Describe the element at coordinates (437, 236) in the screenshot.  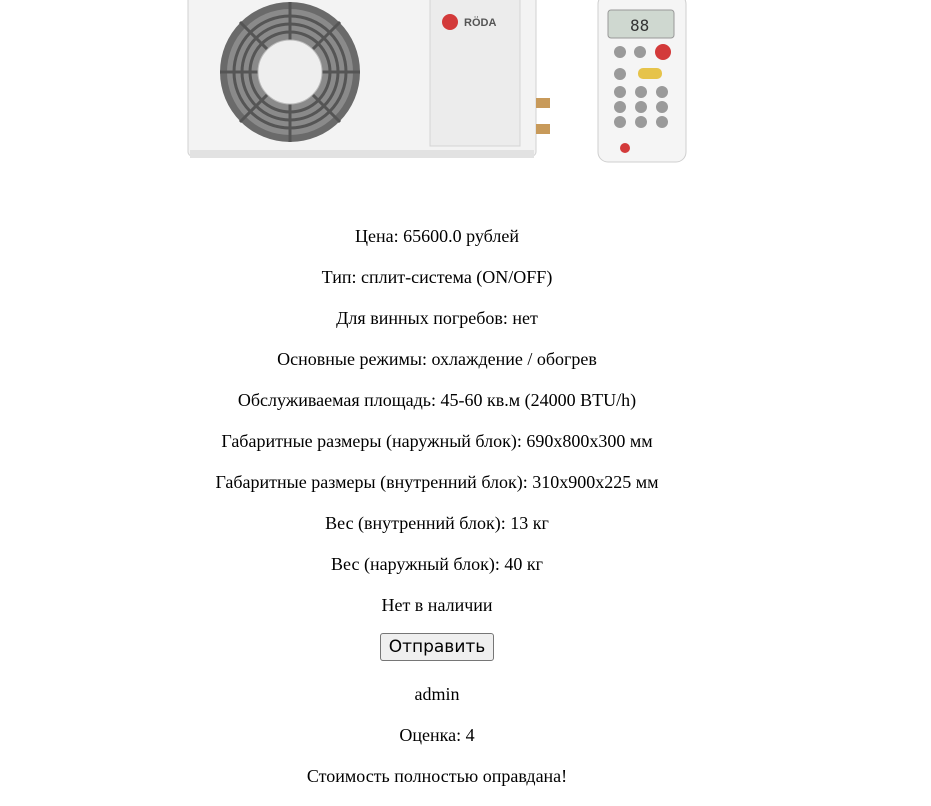
I see `price: Цена: 65600.0 рублей` at that location.